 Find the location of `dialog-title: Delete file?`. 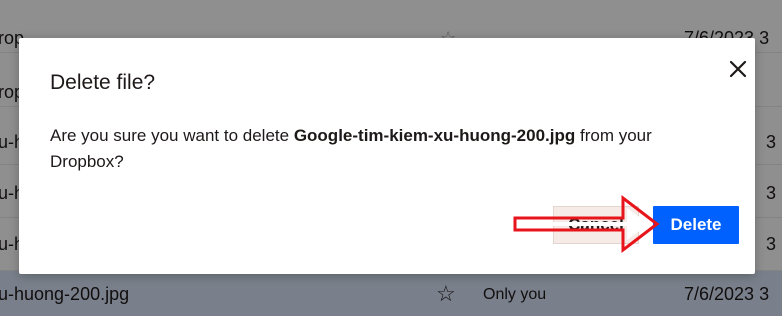

dialog-title: Delete file? is located at coordinates (103, 82).